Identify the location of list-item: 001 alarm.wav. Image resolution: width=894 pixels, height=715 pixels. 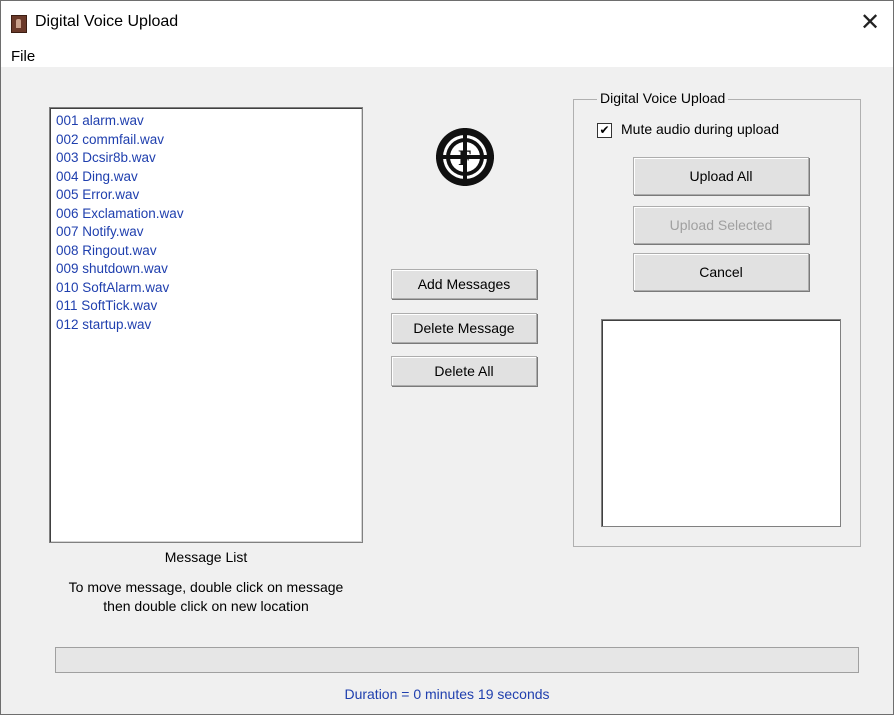
(209, 121).